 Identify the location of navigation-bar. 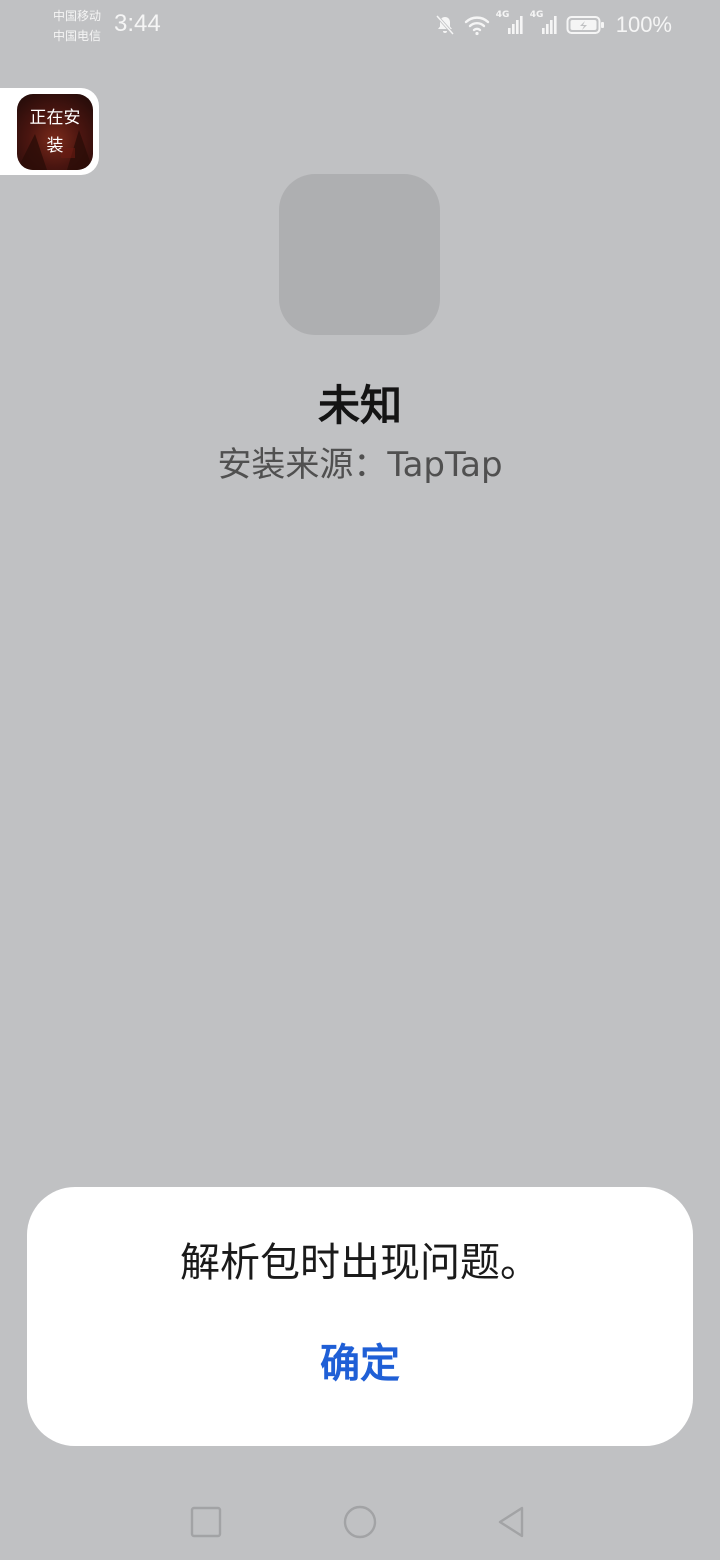
(360, 1522).